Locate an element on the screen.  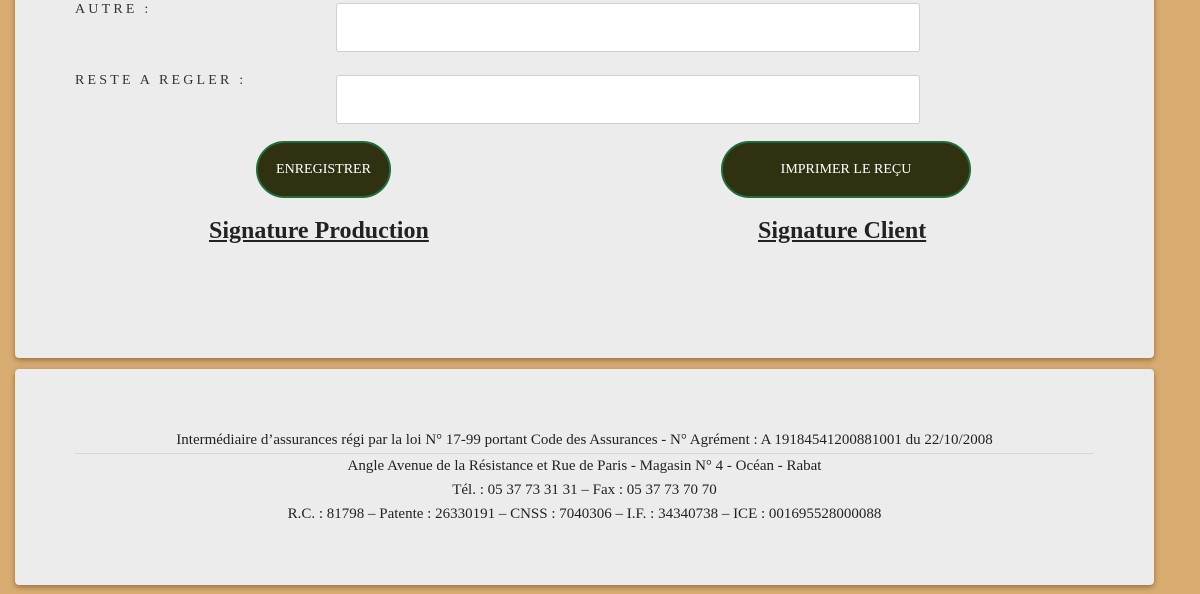
signature-production-title: Signature Production is located at coordinates (319, 231).